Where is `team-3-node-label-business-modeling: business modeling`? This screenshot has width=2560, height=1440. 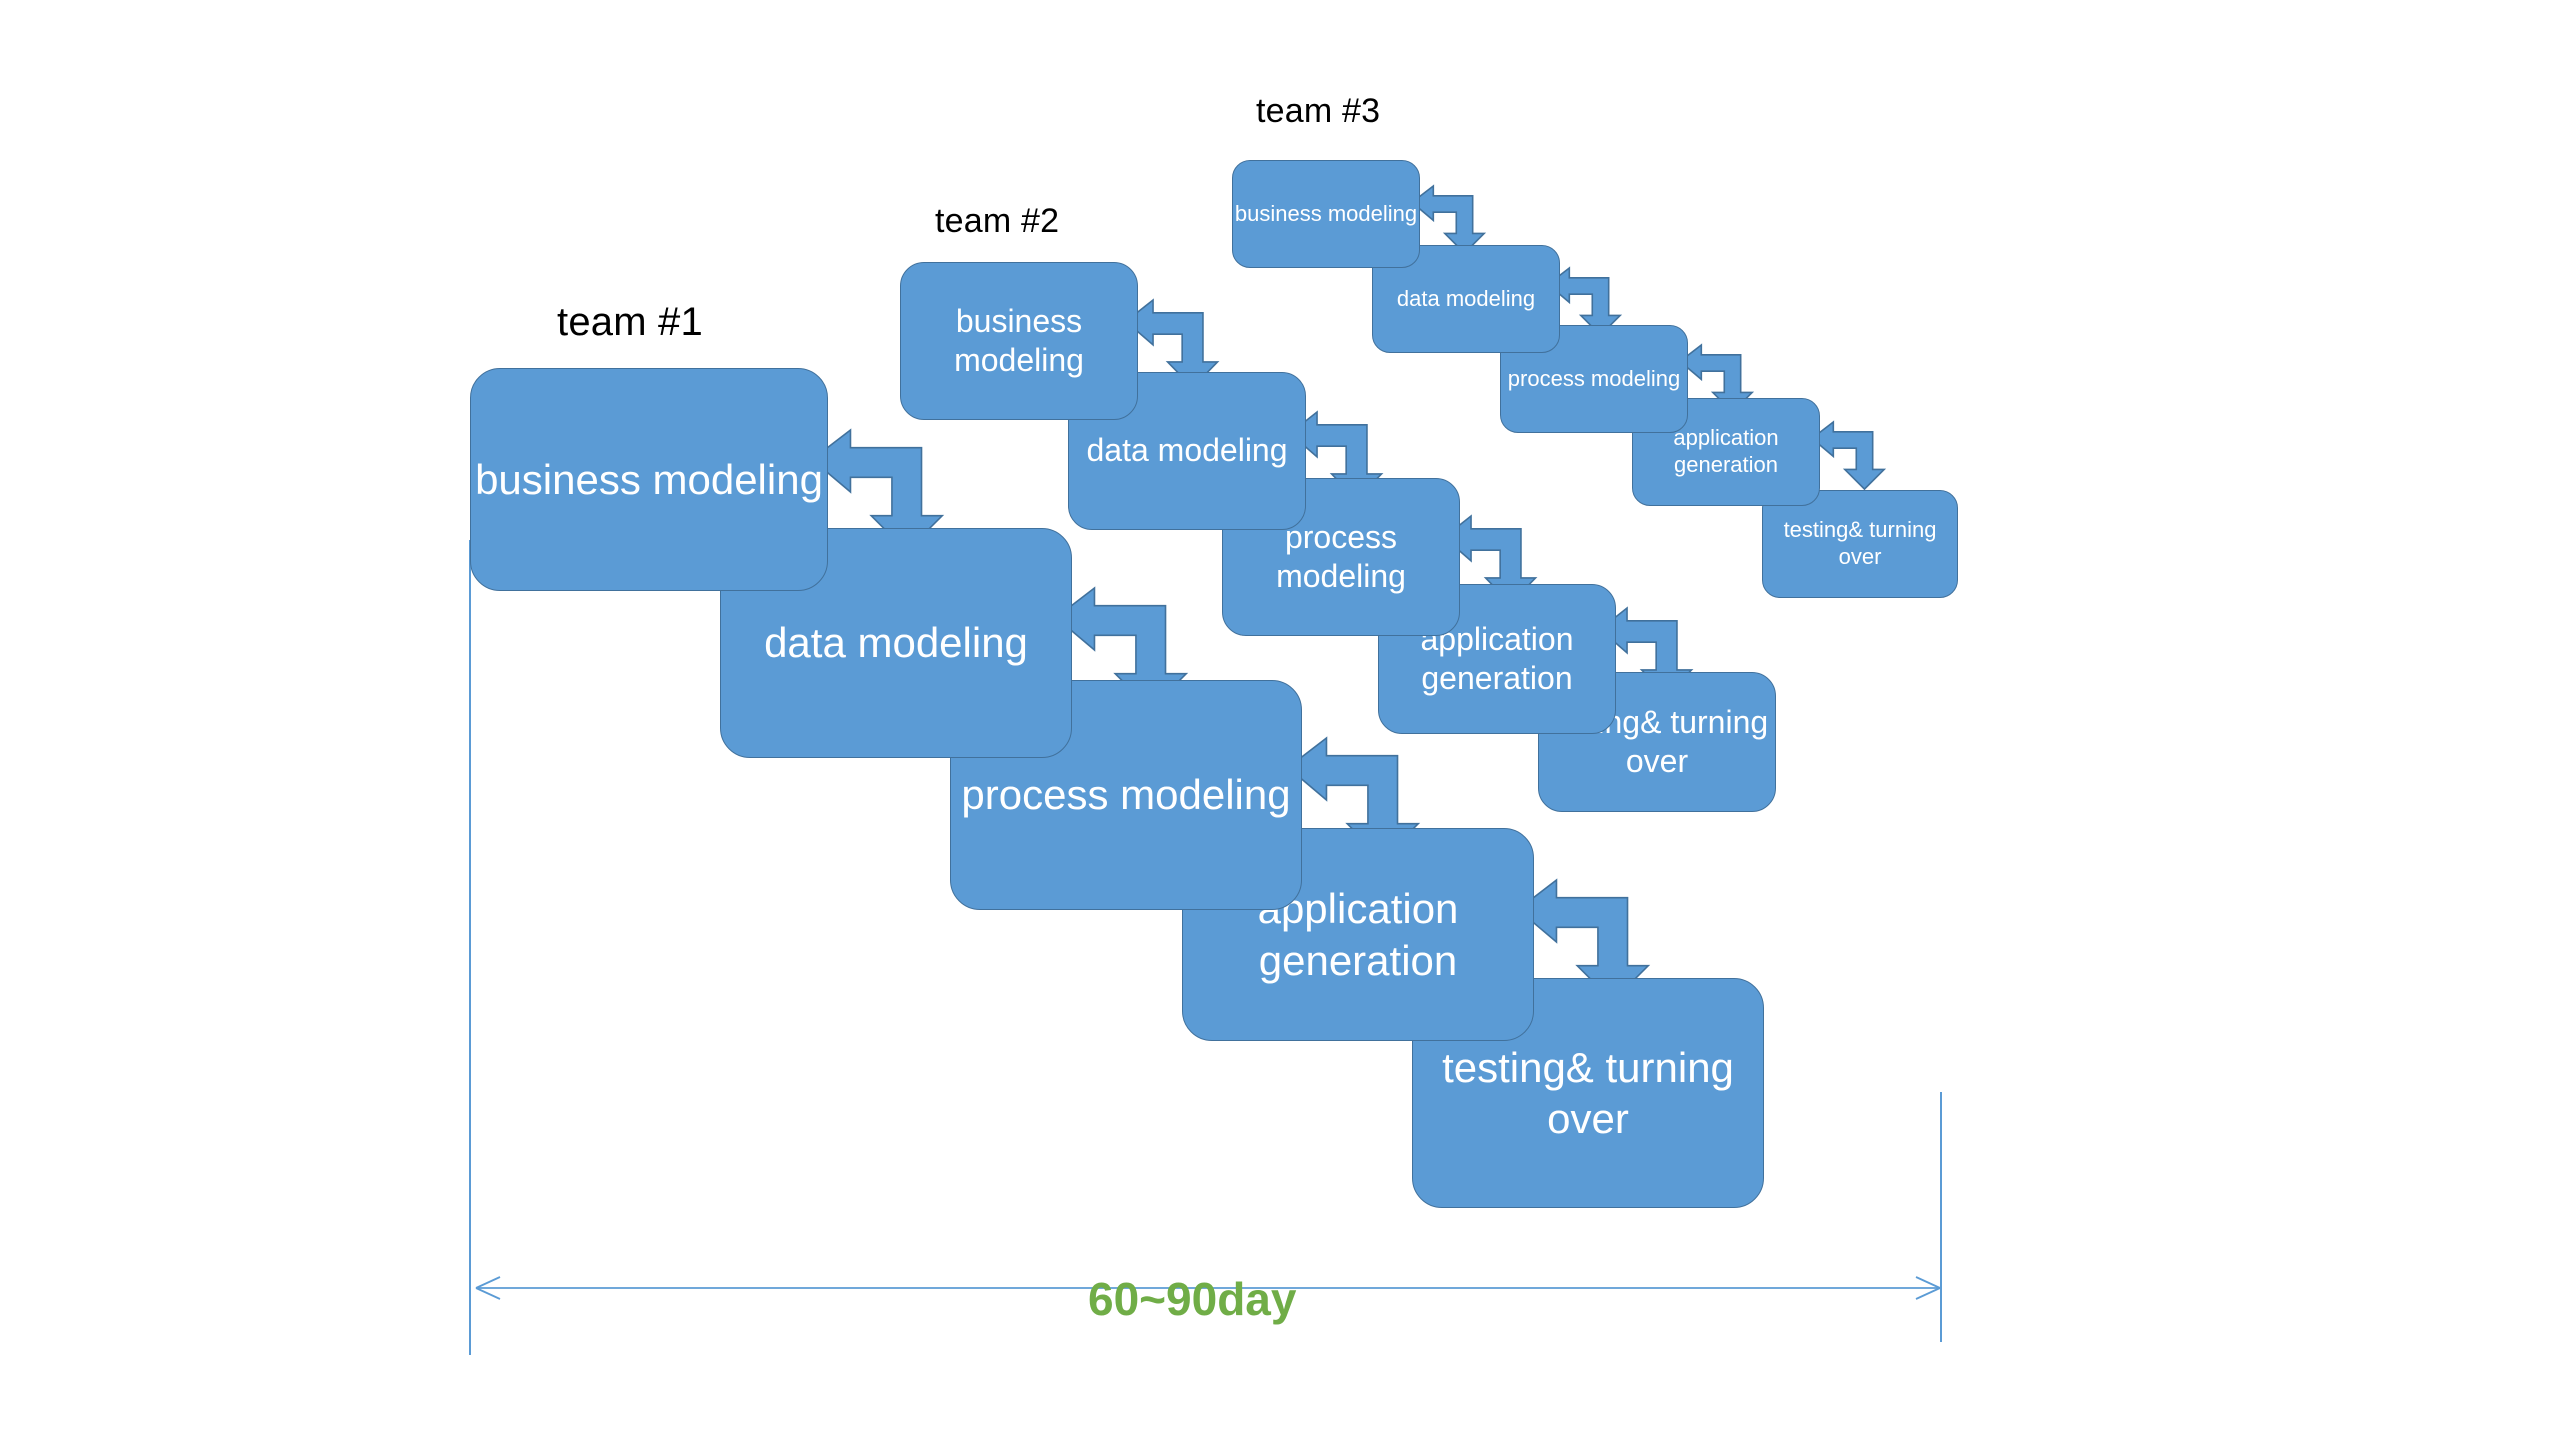
team-3-node-label-business-modeling: business modeling is located at coordinates (1326, 213).